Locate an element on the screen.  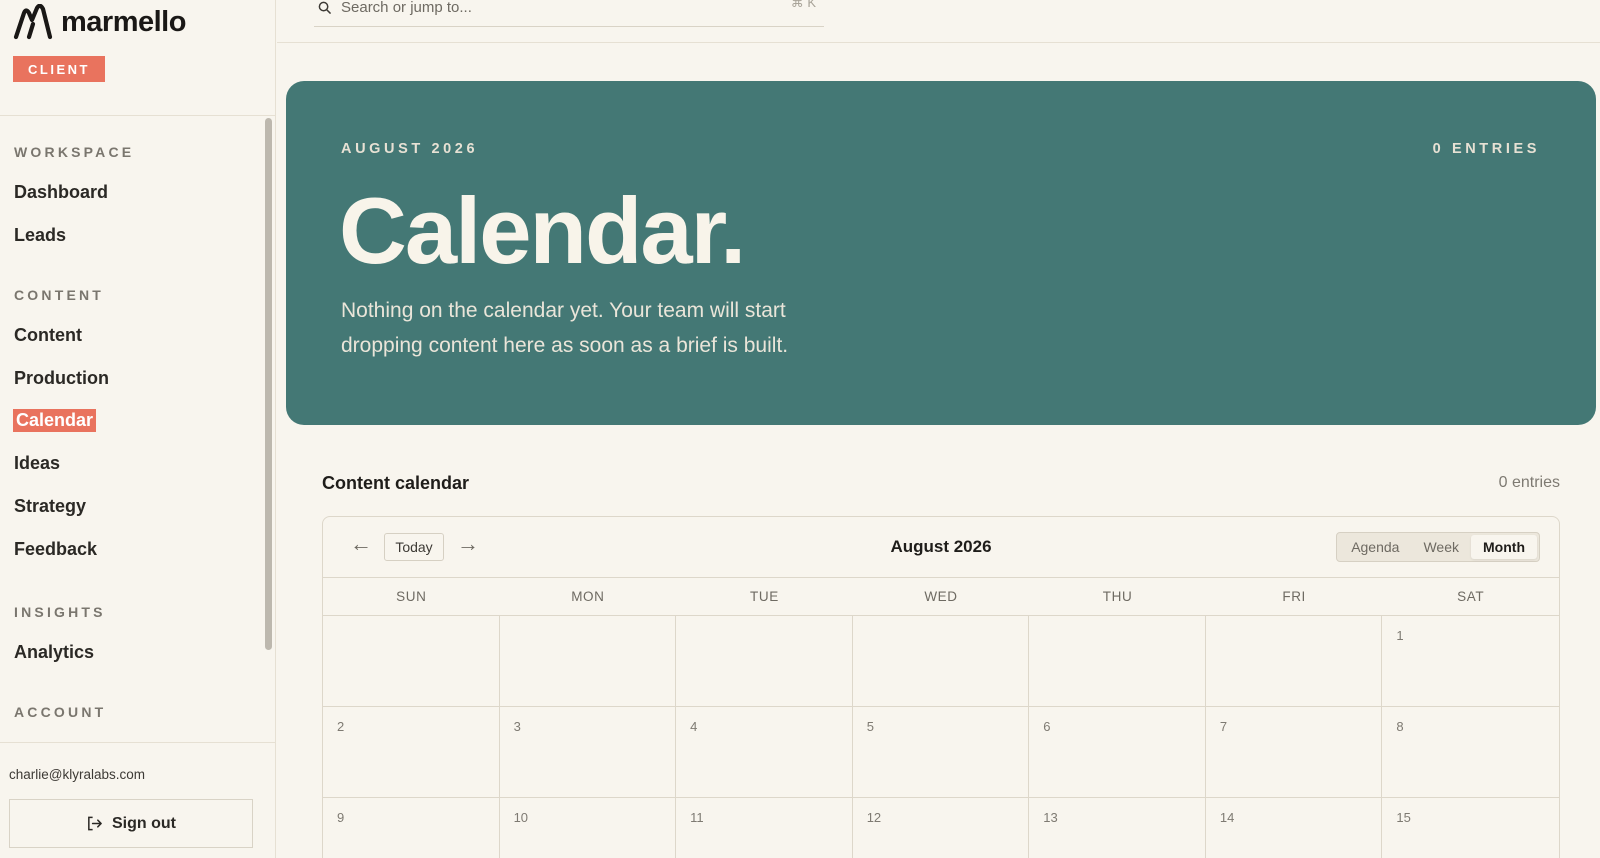
sign-out-label: Sign out is located at coordinates (144, 823).